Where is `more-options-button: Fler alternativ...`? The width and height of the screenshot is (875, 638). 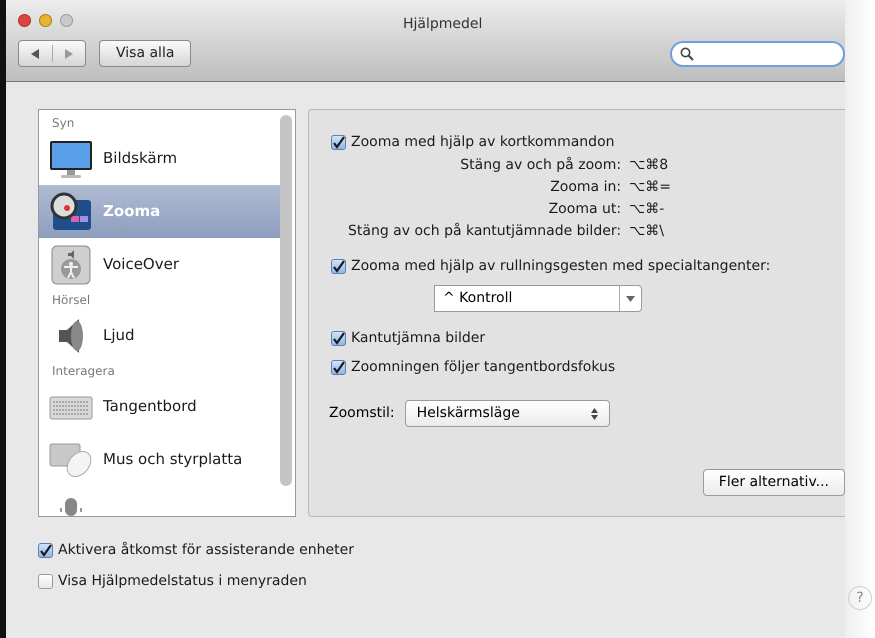 more-options-button: Fler alternativ... is located at coordinates (773, 482).